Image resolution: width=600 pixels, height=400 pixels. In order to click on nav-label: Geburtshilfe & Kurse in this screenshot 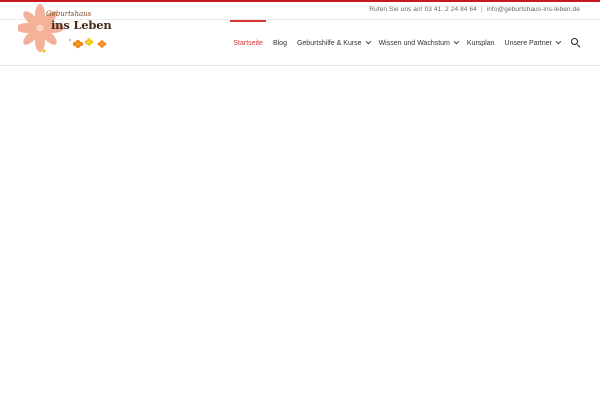, I will do `click(329, 43)`.